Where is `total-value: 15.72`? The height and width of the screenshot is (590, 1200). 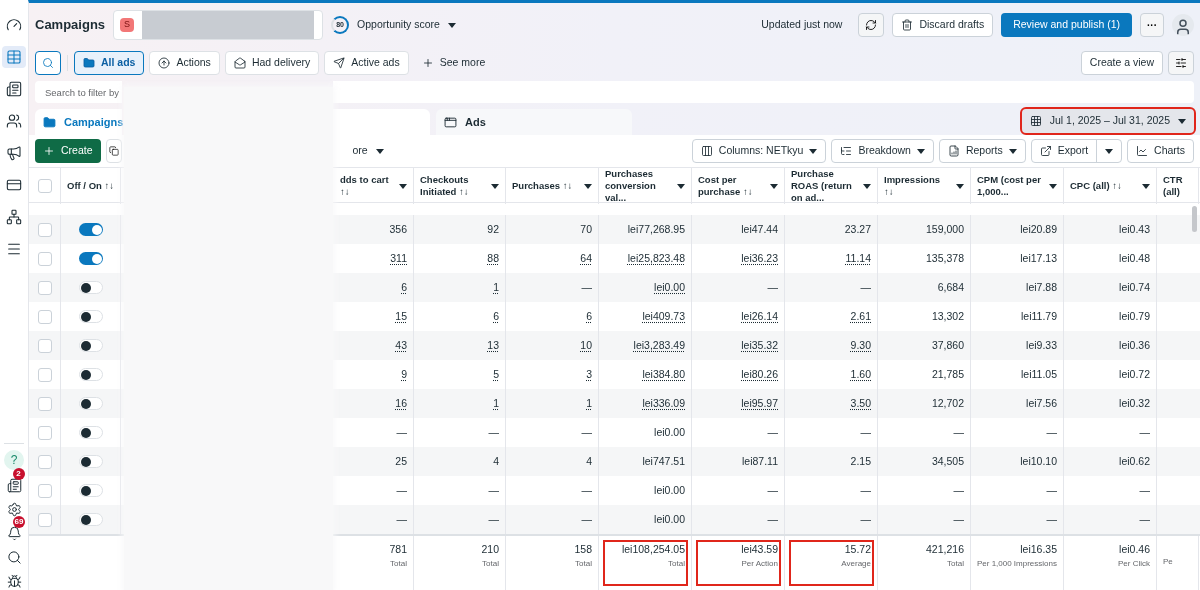 total-value: 15.72 is located at coordinates (857, 549).